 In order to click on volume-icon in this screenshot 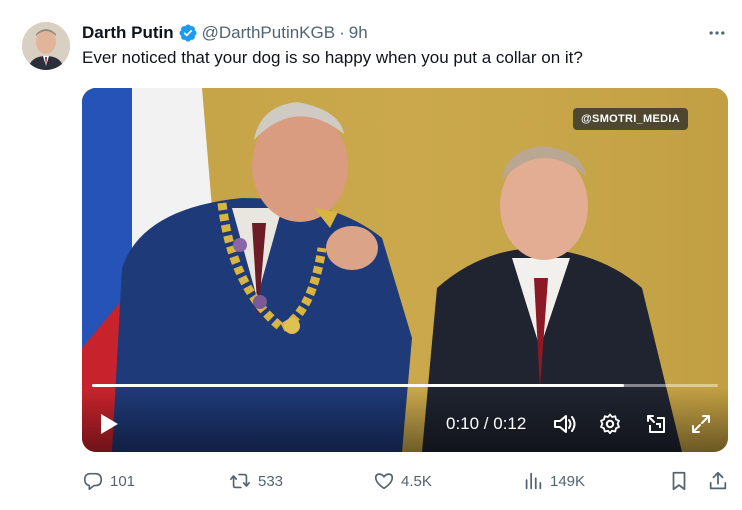, I will do `click(565, 424)`.